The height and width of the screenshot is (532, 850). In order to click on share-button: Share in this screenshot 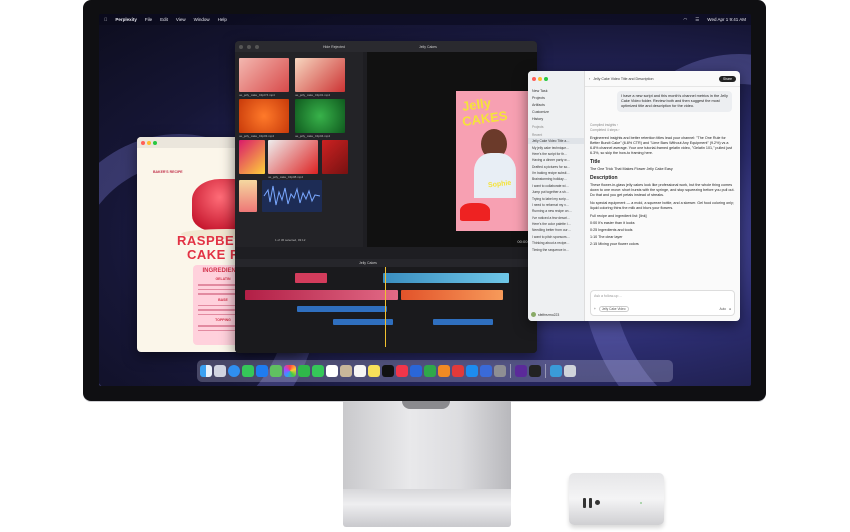, I will do `click(727, 78)`.